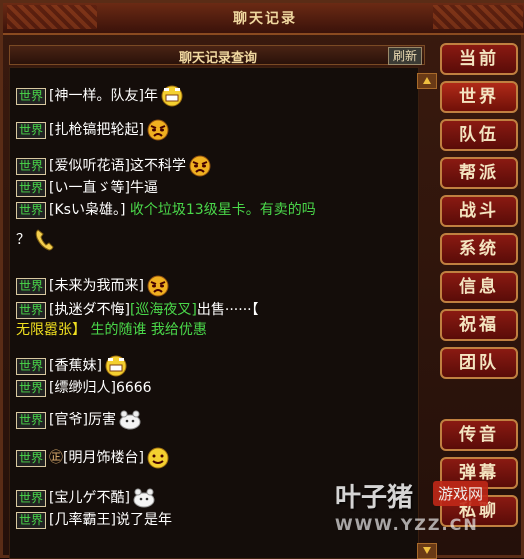 Image resolution: width=524 pixels, height=559 pixels. Describe the element at coordinates (407, 524) in the screenshot. I see `watermark-url: WWW.YZZ.CN` at that location.